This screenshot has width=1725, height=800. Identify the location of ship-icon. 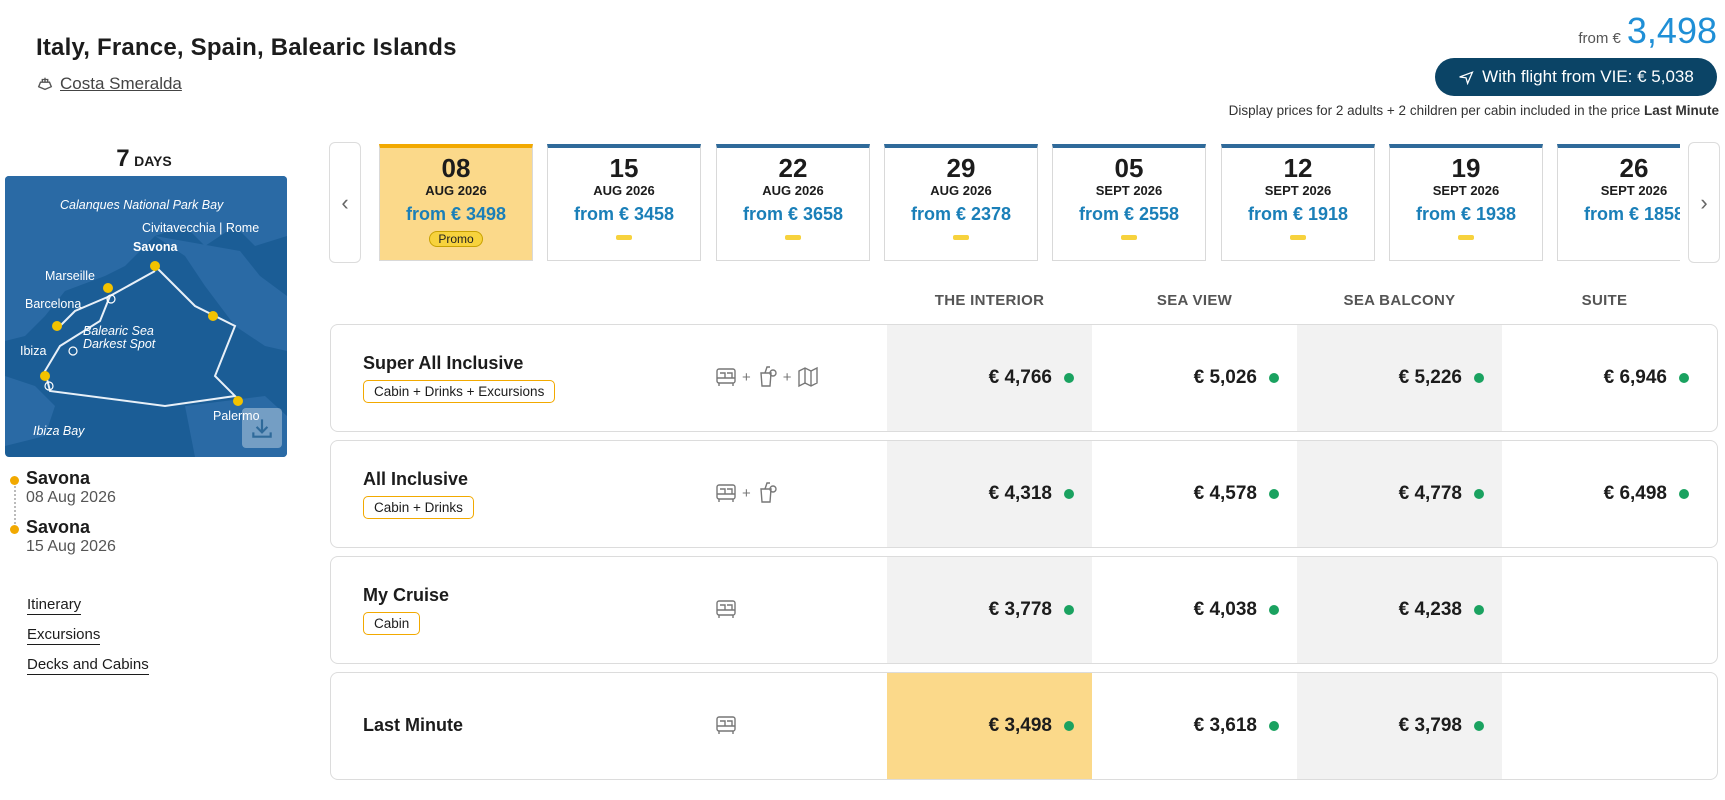
(45, 84).